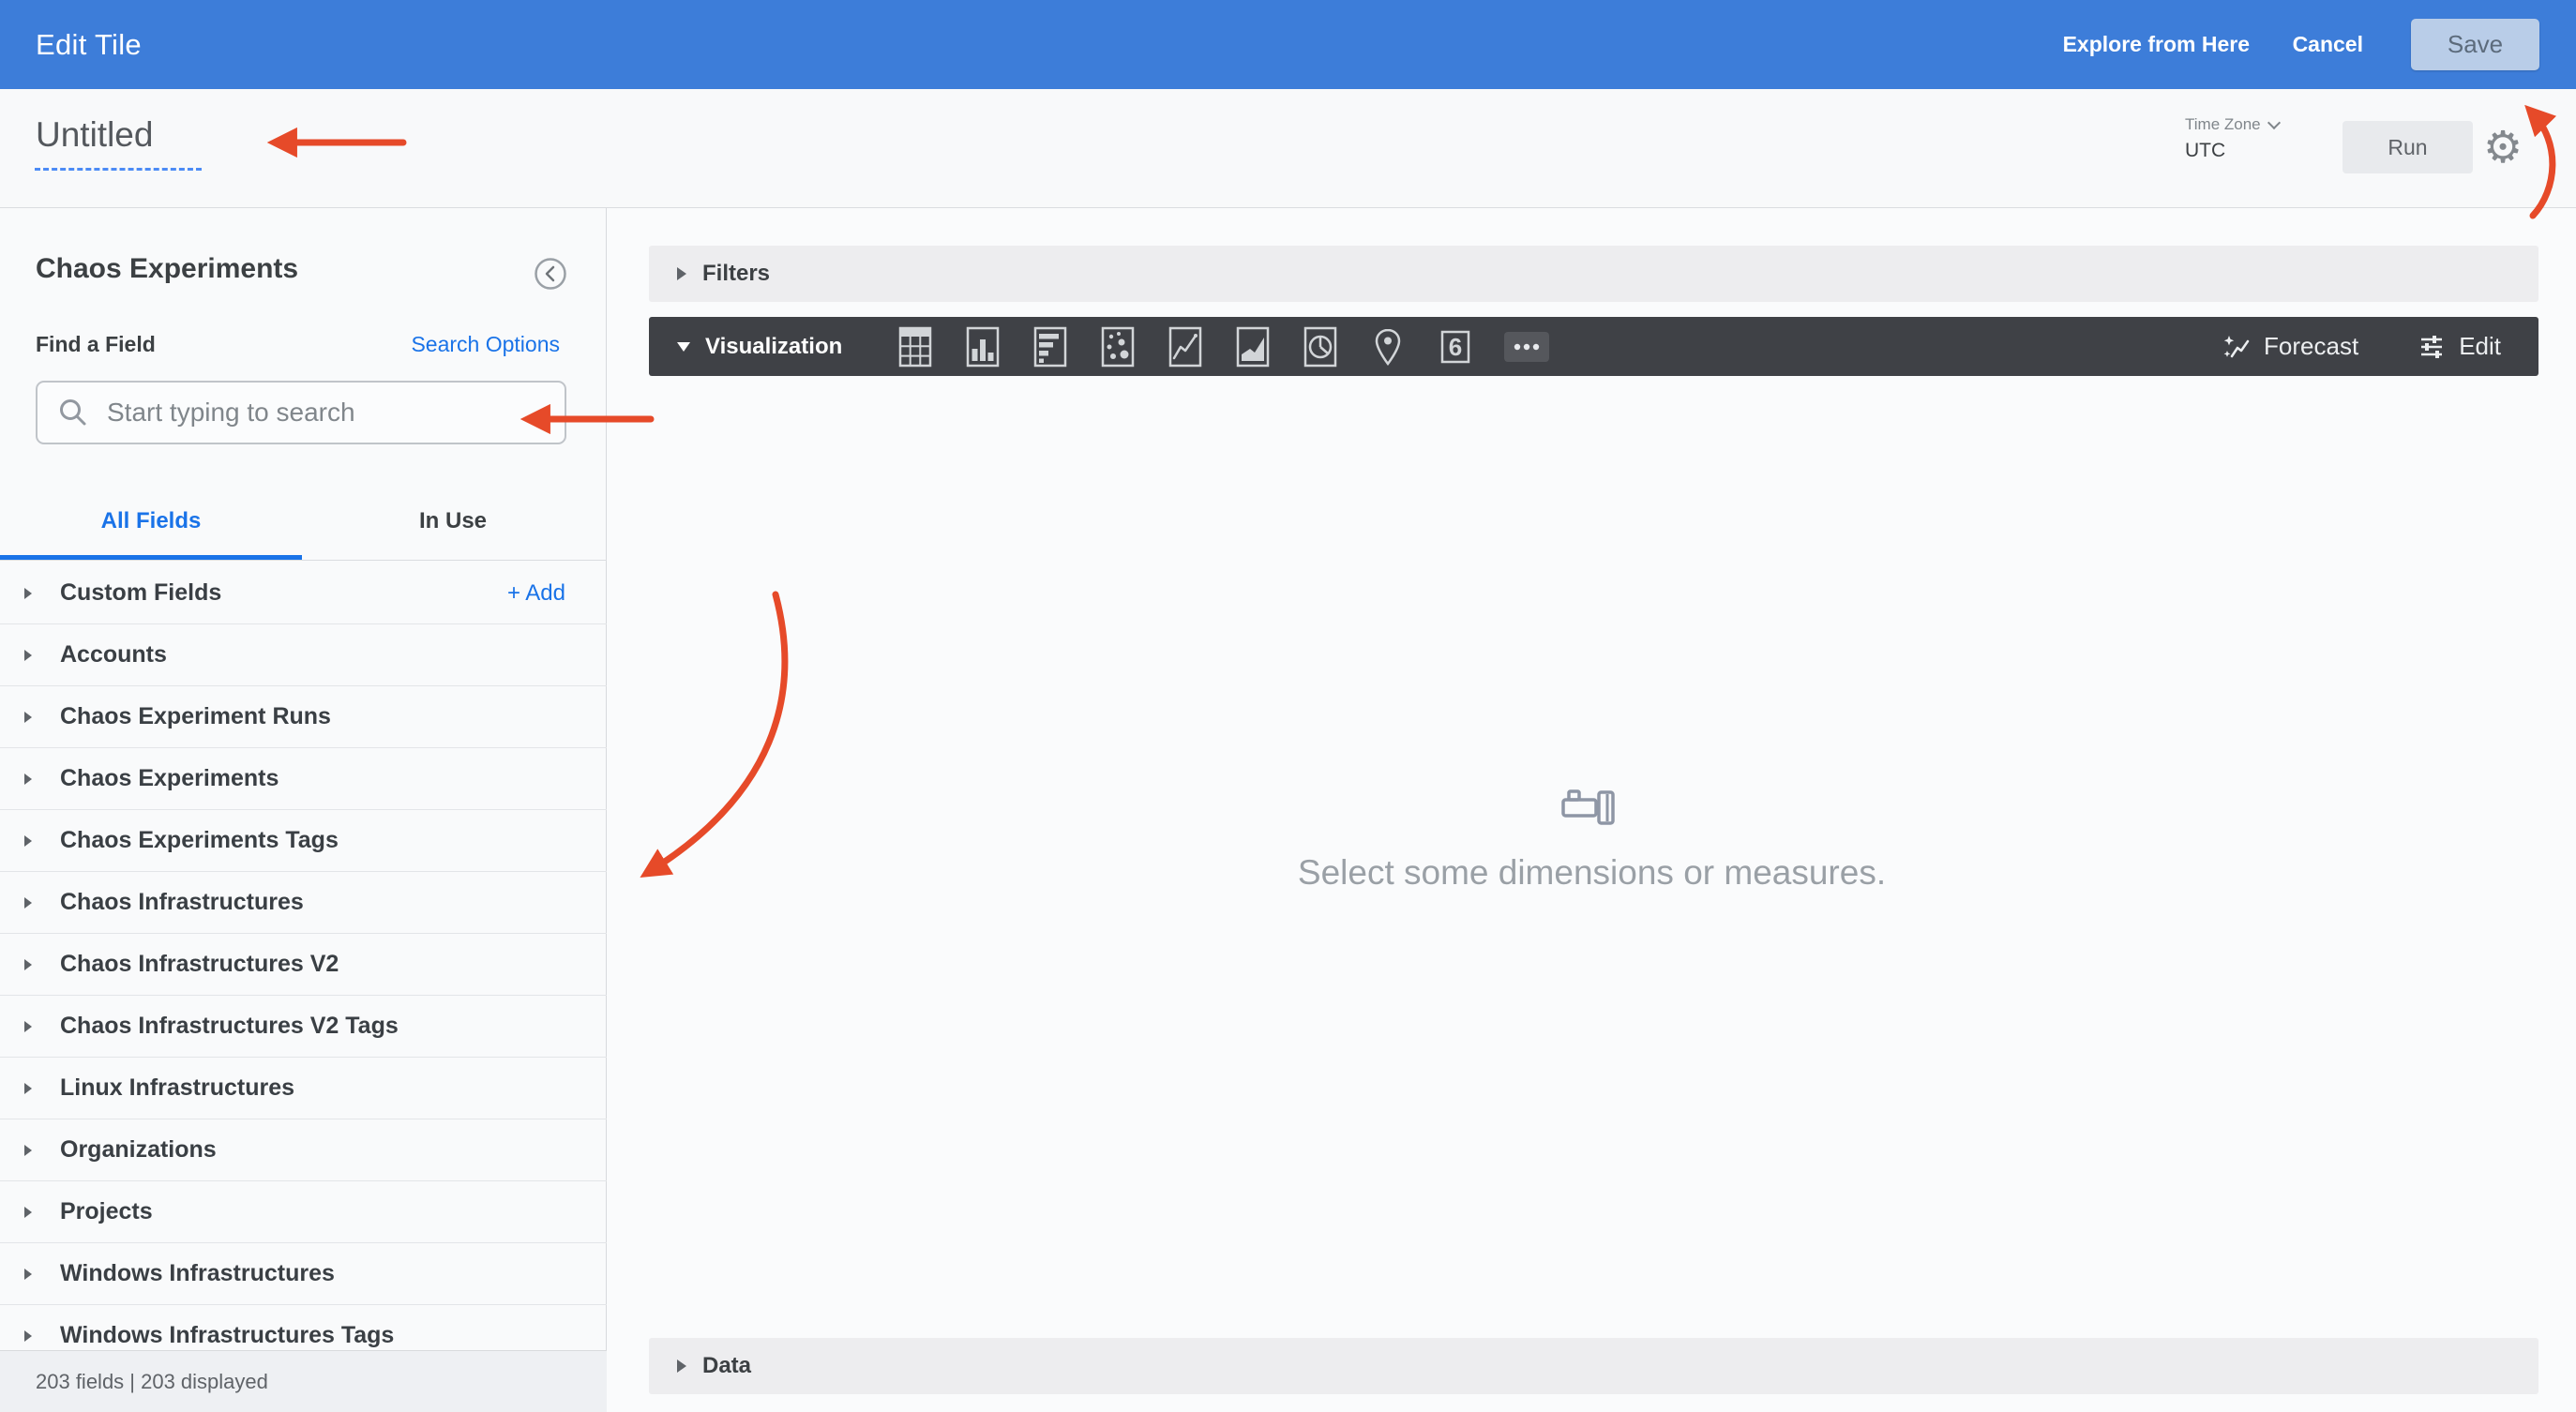  Describe the element at coordinates (2233, 125) in the screenshot. I see `time-zone-label: Time Zone` at that location.